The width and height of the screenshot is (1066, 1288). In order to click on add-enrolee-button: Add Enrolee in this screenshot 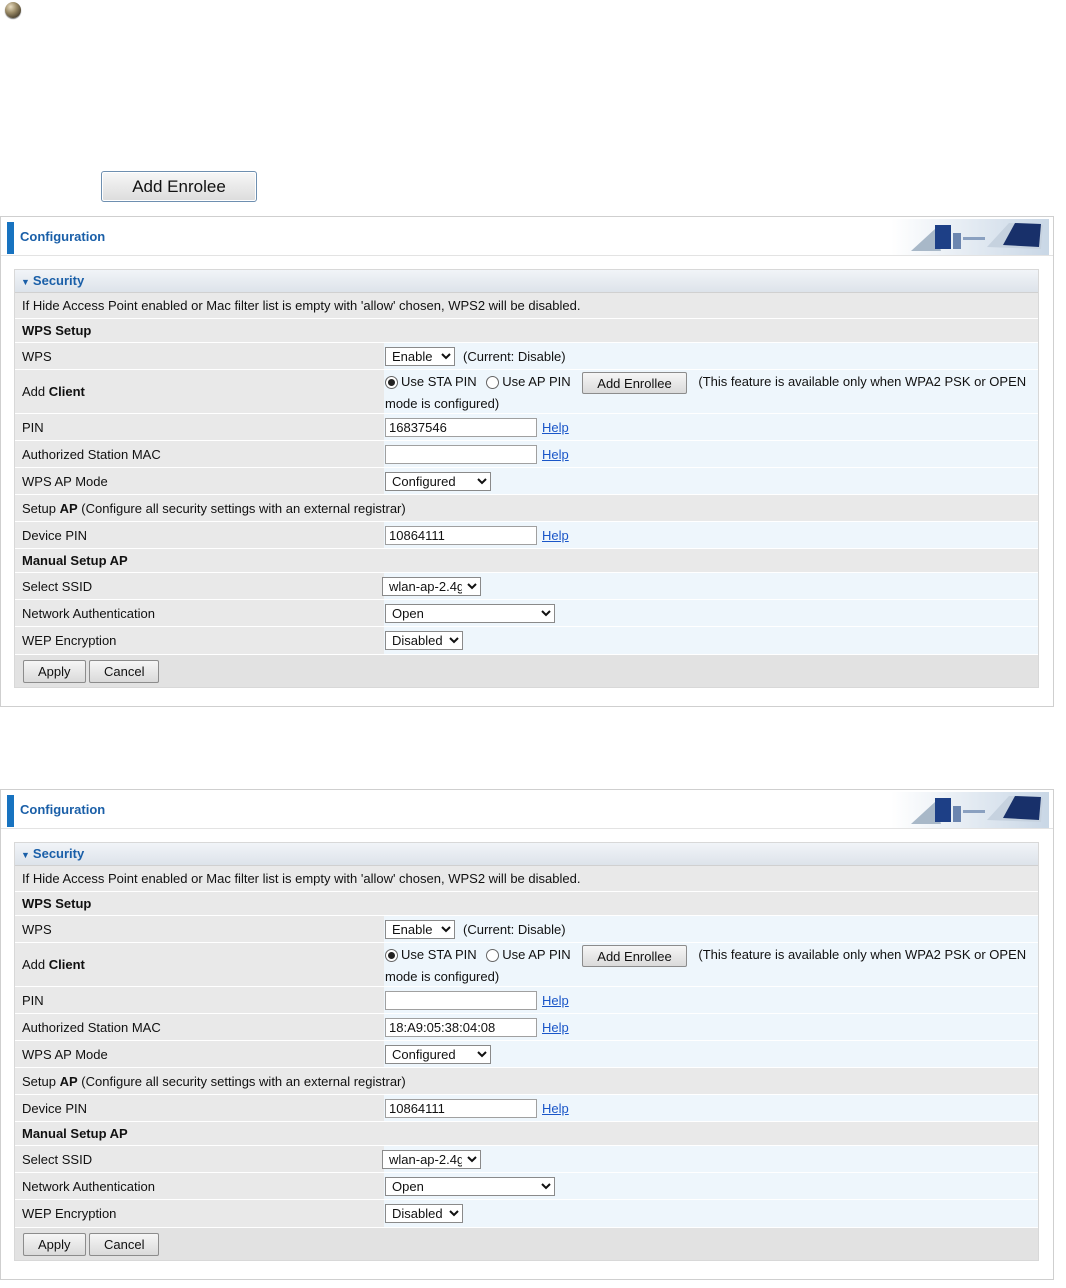, I will do `click(179, 186)`.